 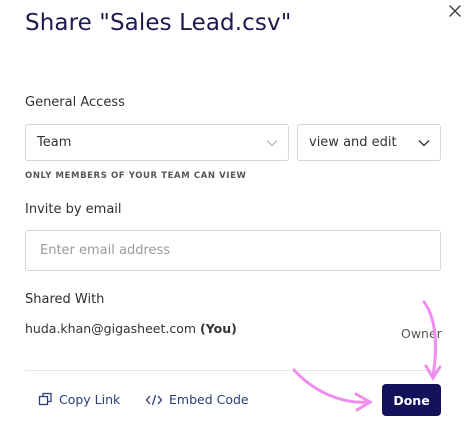 What do you see at coordinates (65, 299) in the screenshot?
I see `shared-with-label: Shared With` at bounding box center [65, 299].